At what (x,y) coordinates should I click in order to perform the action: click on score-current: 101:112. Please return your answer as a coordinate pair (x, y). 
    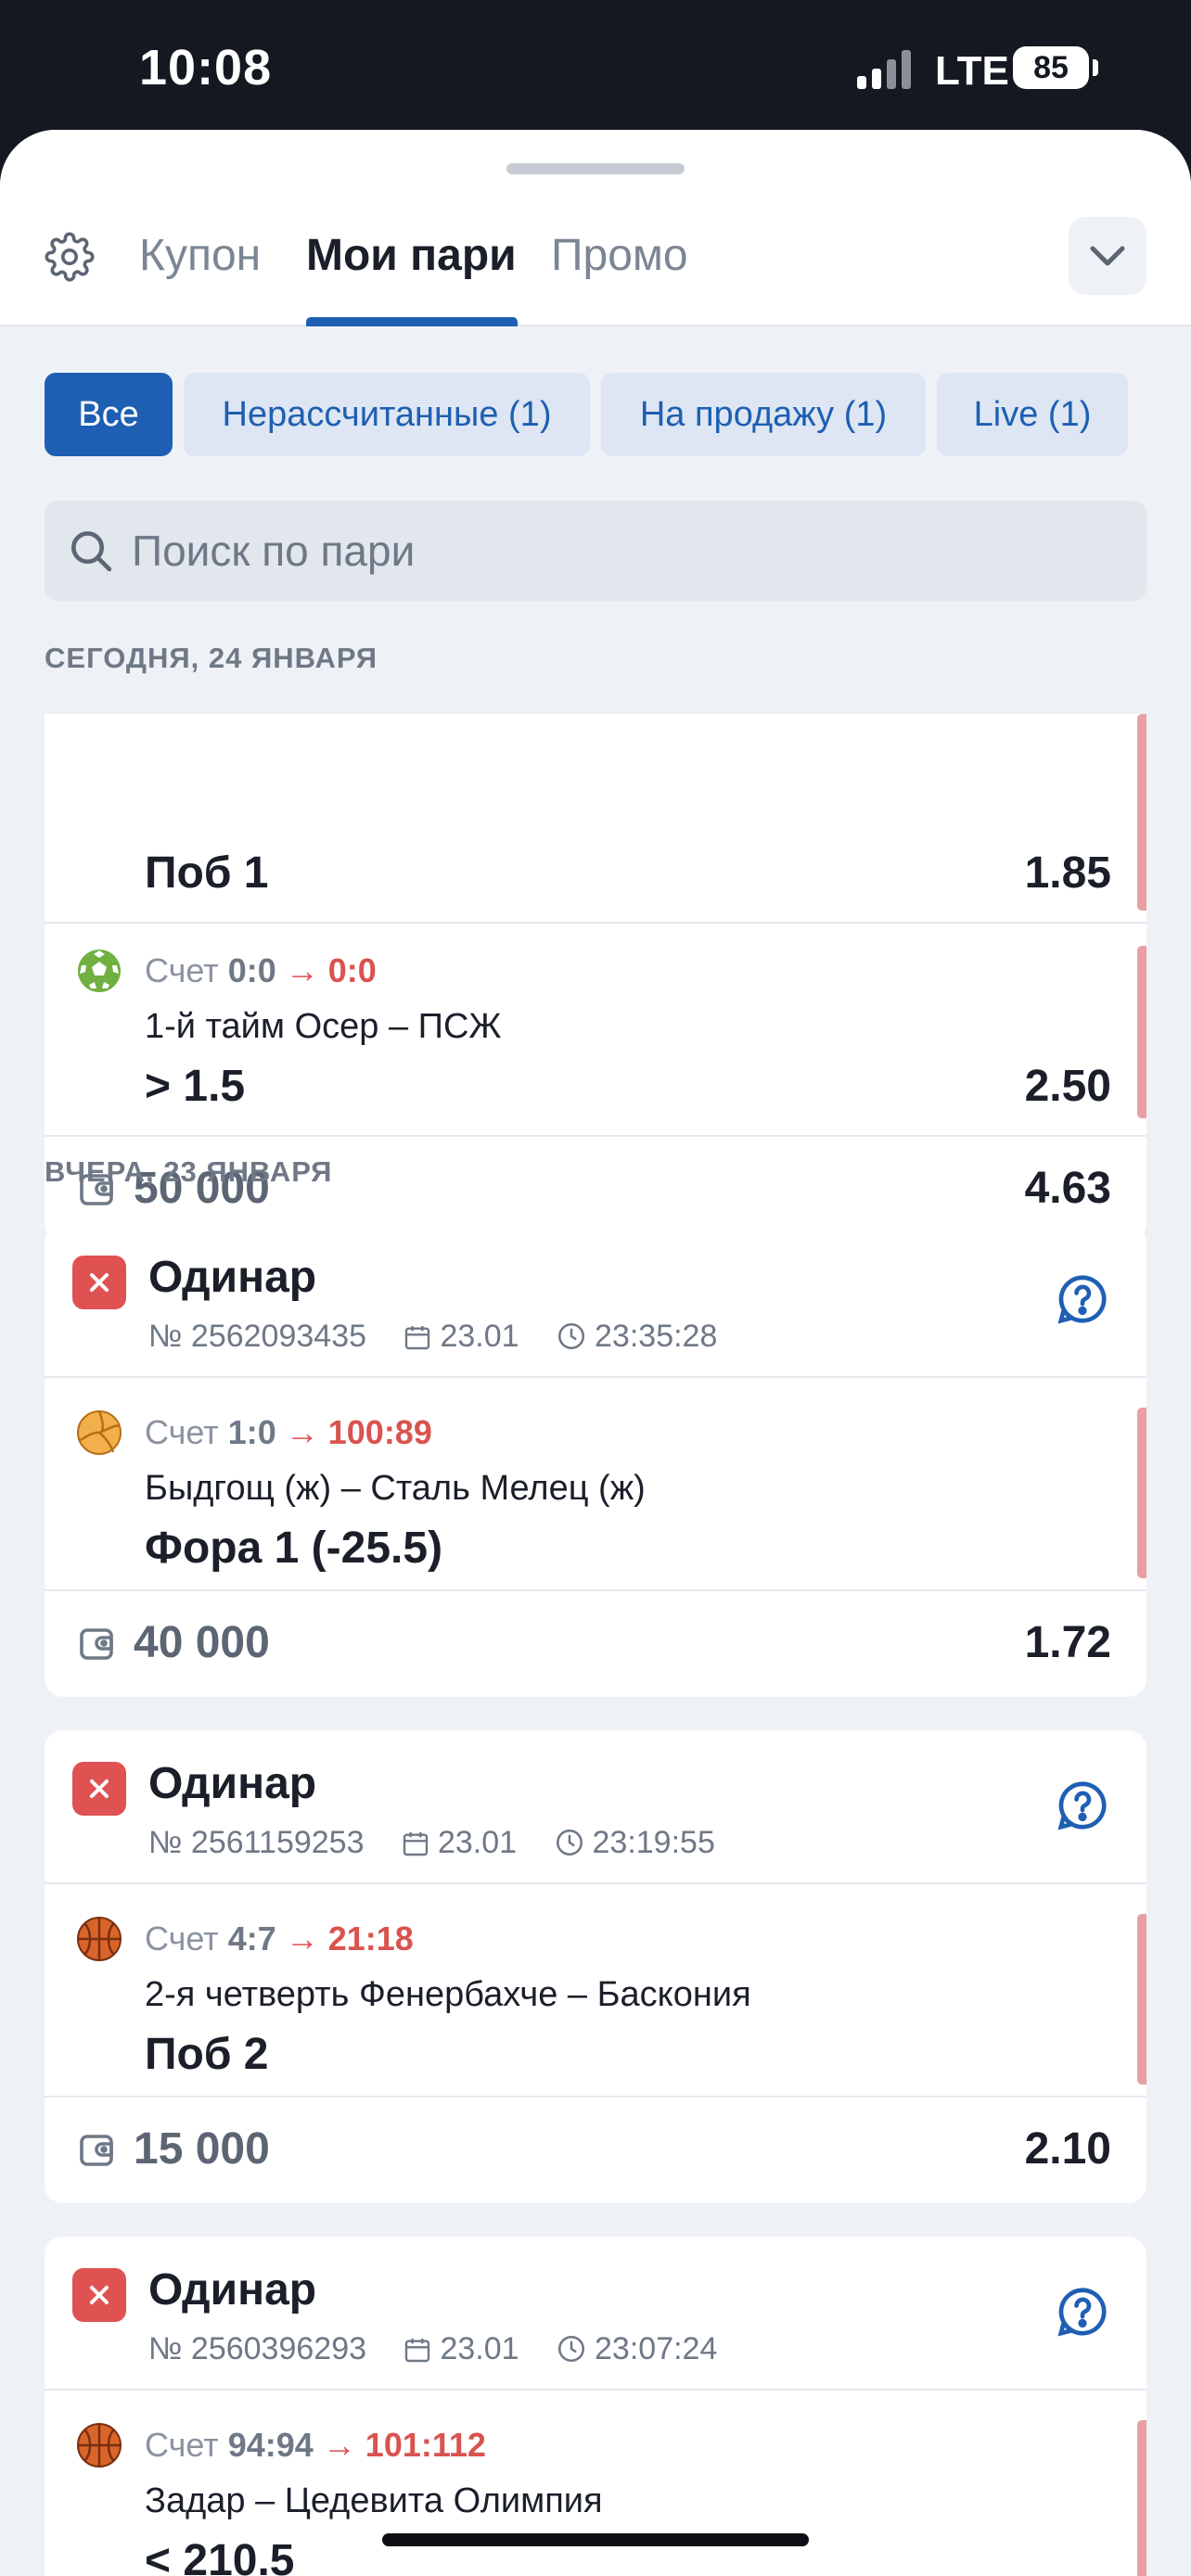
    Looking at the image, I should click on (425, 2445).